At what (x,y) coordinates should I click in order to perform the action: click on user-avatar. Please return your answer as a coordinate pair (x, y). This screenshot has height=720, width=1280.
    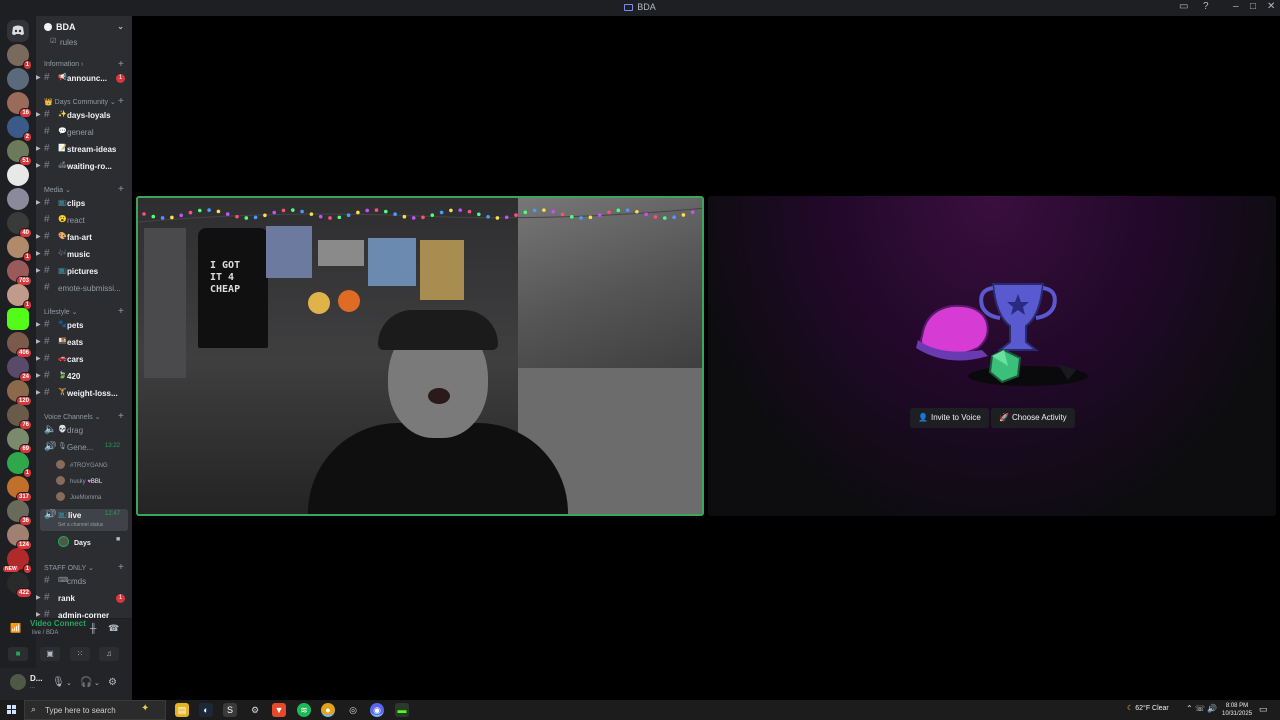
    Looking at the image, I should click on (18, 682).